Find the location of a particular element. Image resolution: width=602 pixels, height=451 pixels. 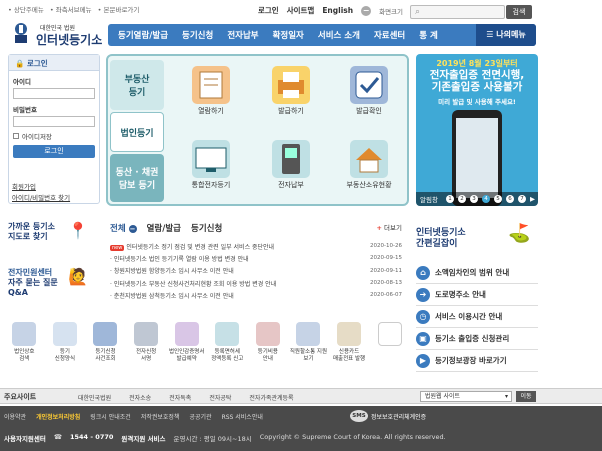

phone-icon: ☎ is located at coordinates (57, 437).